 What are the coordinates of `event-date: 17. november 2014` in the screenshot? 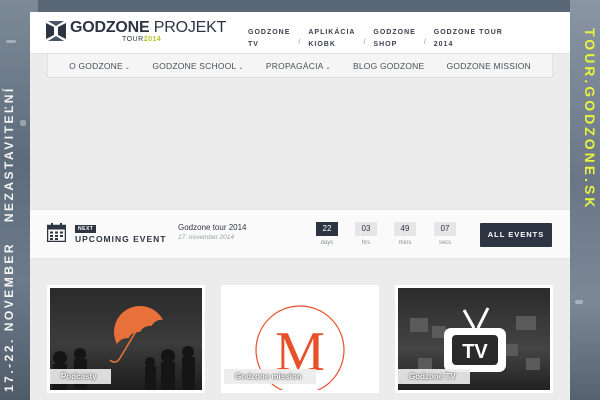 It's located at (206, 237).